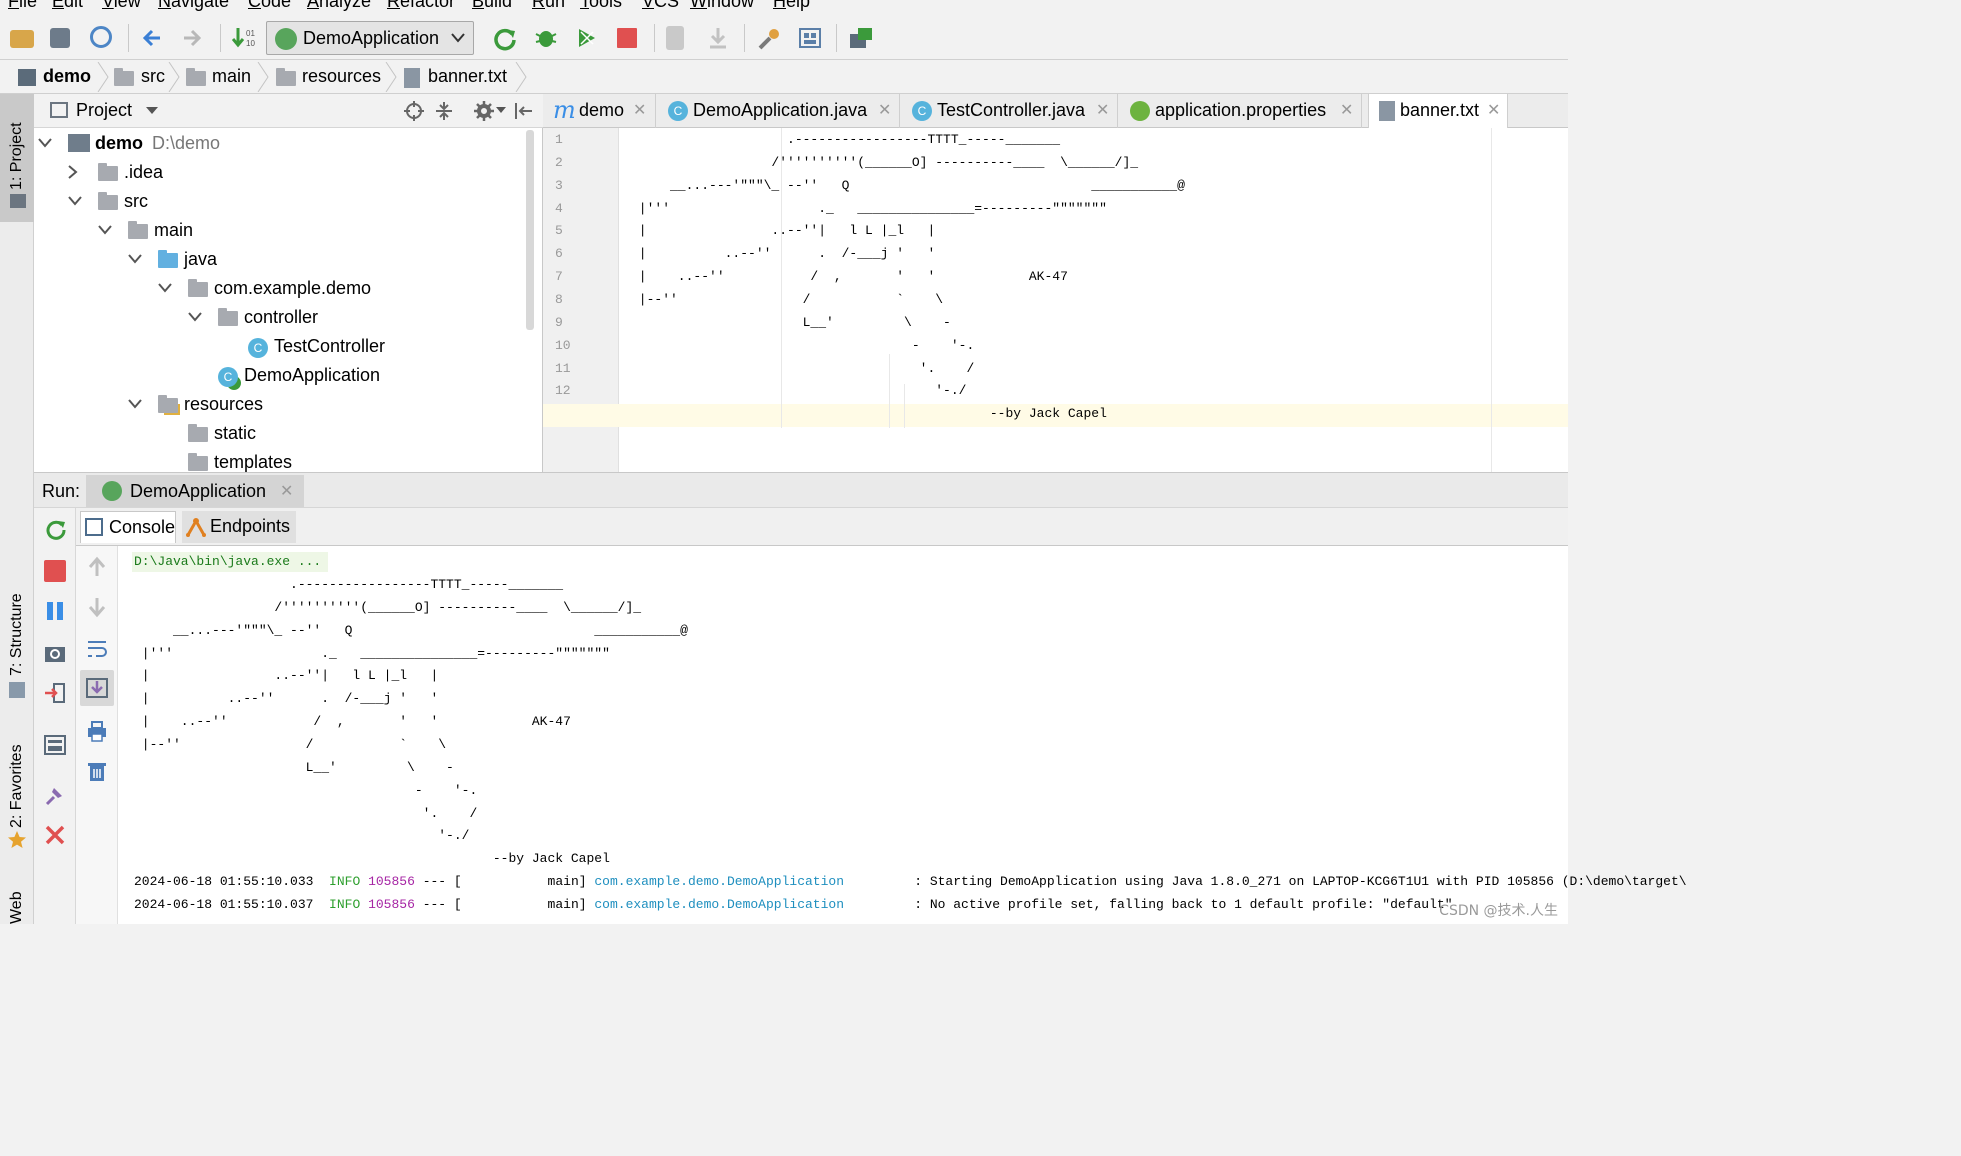 The image size is (1961, 1156). What do you see at coordinates (55, 693) in the screenshot?
I see `exit-icon` at bounding box center [55, 693].